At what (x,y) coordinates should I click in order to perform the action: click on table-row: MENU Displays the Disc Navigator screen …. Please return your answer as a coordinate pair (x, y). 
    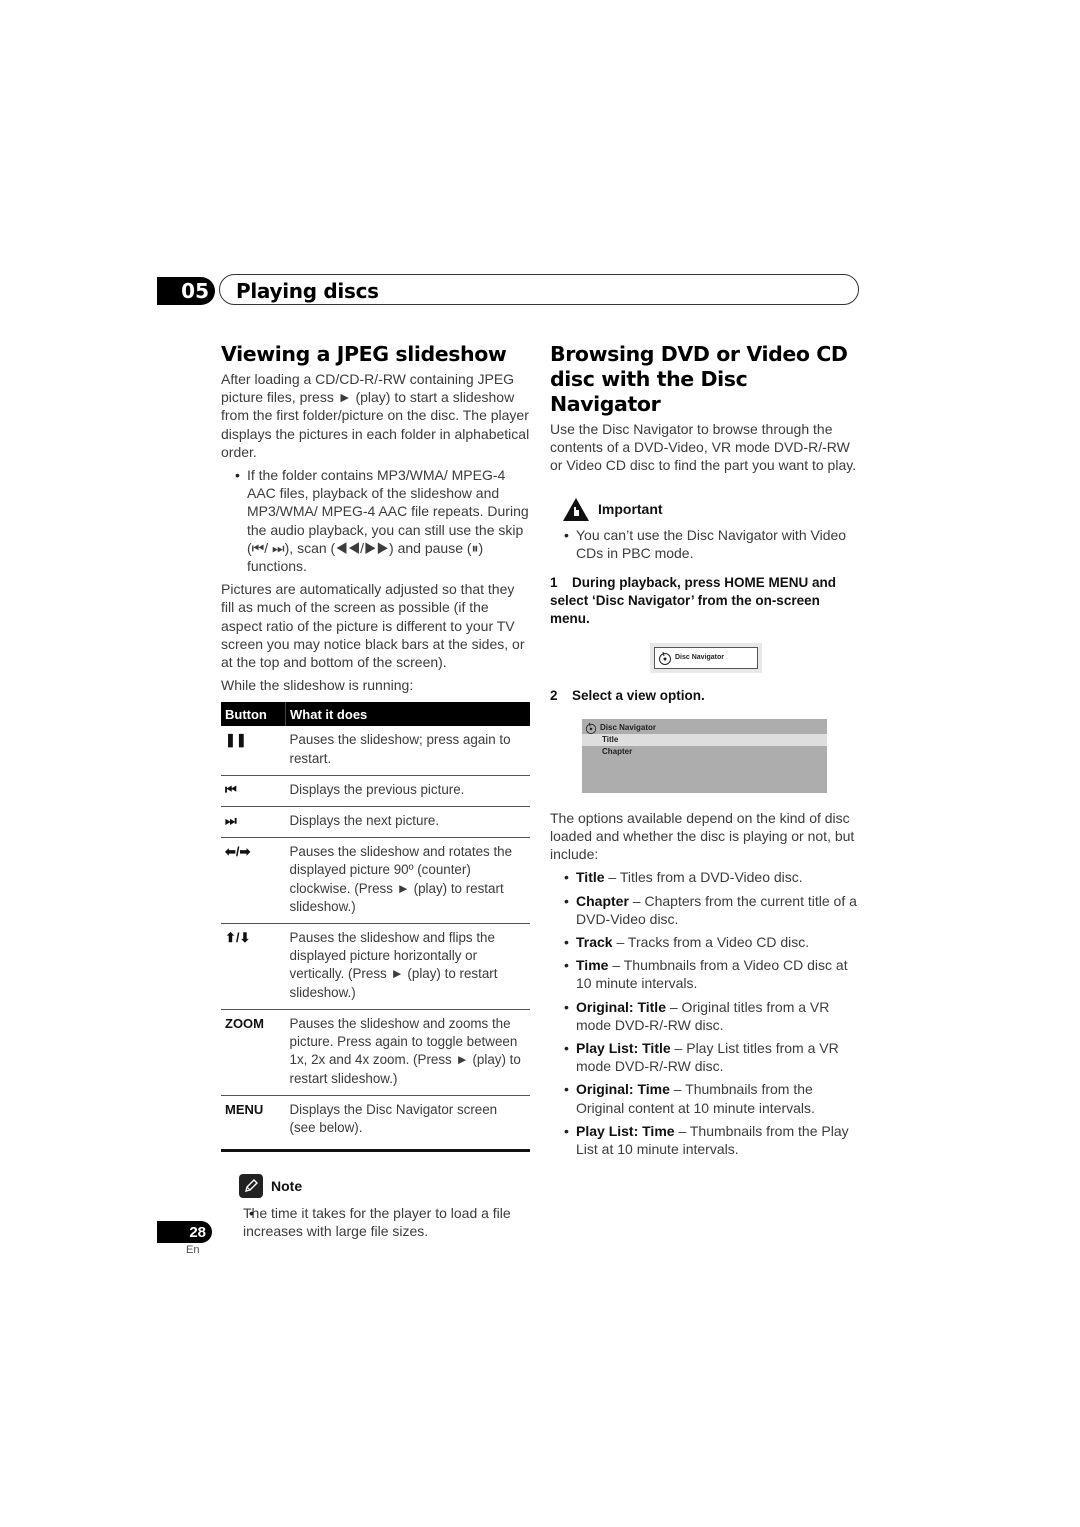
    Looking at the image, I should click on (375, 1124).